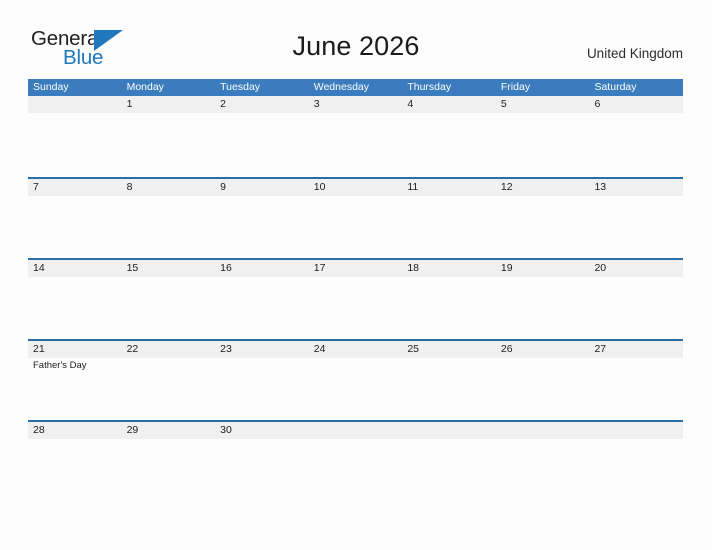 Image resolution: width=712 pixels, height=550 pixels. Describe the element at coordinates (636, 187) in the screenshot. I see `day-cell: 13` at that location.